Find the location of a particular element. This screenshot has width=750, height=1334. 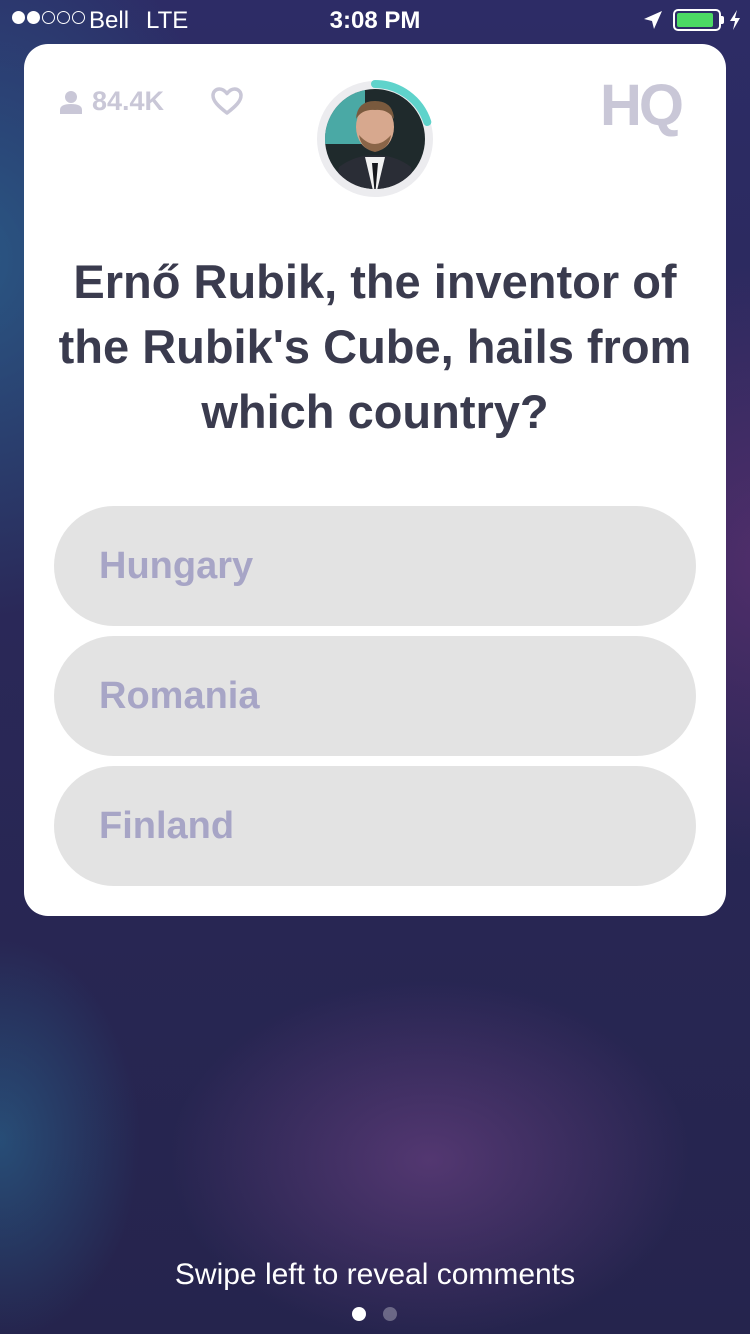

location-arrow-icon is located at coordinates (653, 20).